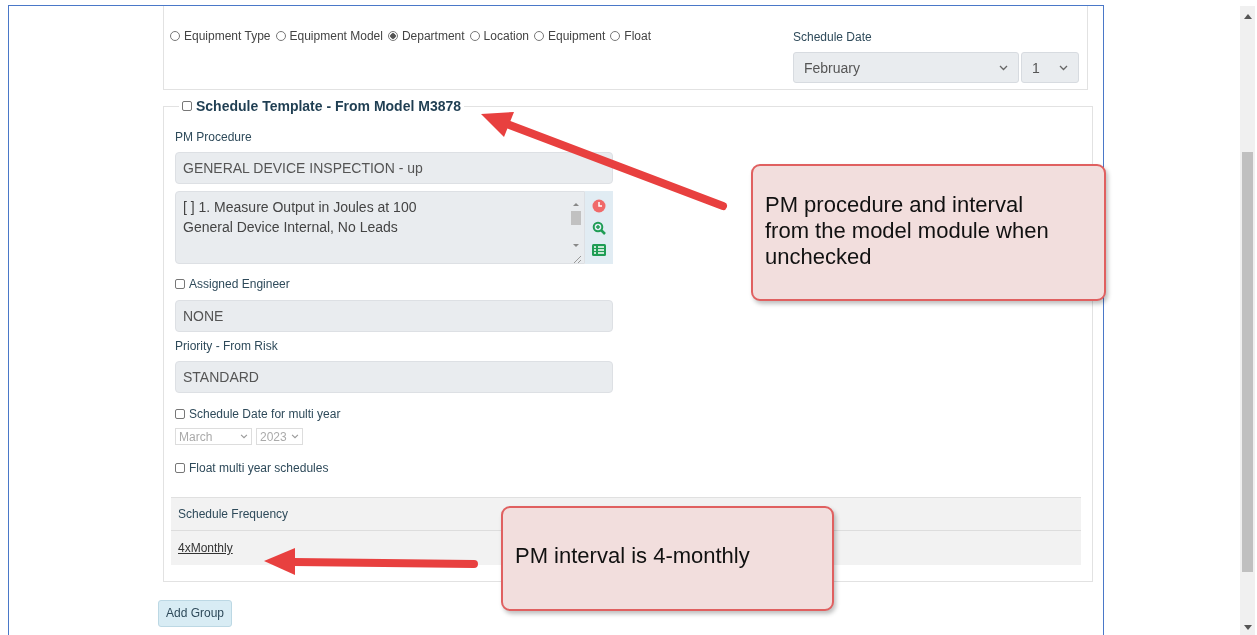  Describe the element at coordinates (426, 36) in the screenshot. I see `radio-option: Department` at that location.